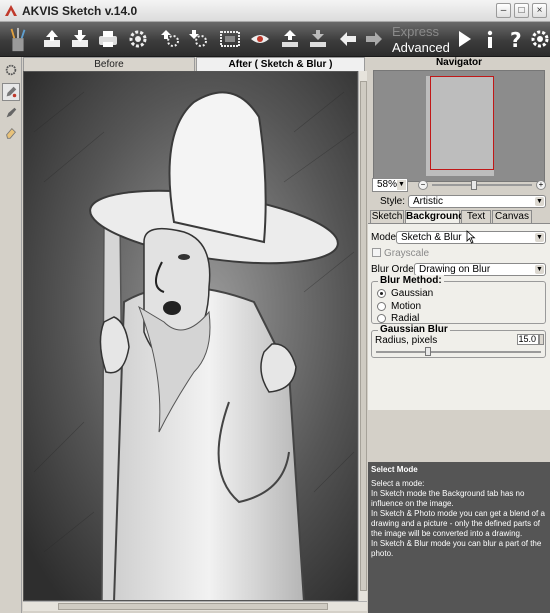 The height and width of the screenshot is (613, 550). Describe the element at coordinates (476, 216) in the screenshot. I see `tab-text: Text` at that location.